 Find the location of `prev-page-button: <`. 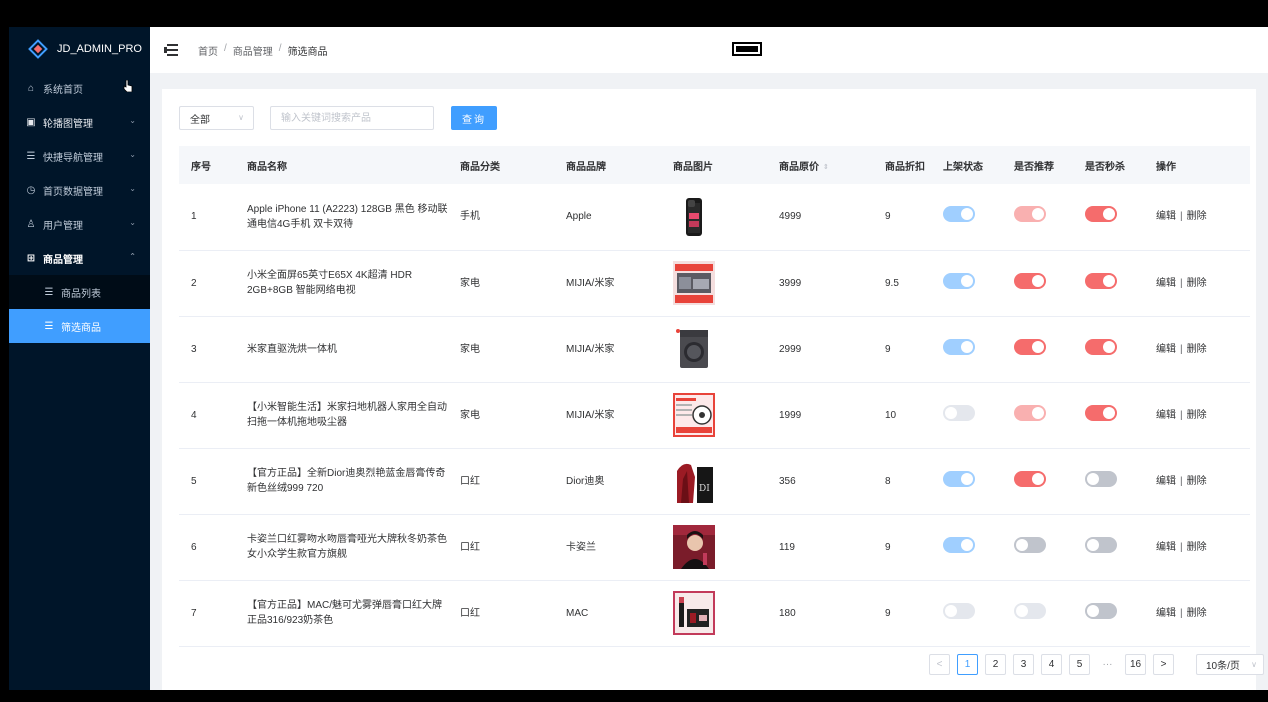

prev-page-button: < is located at coordinates (939, 664).